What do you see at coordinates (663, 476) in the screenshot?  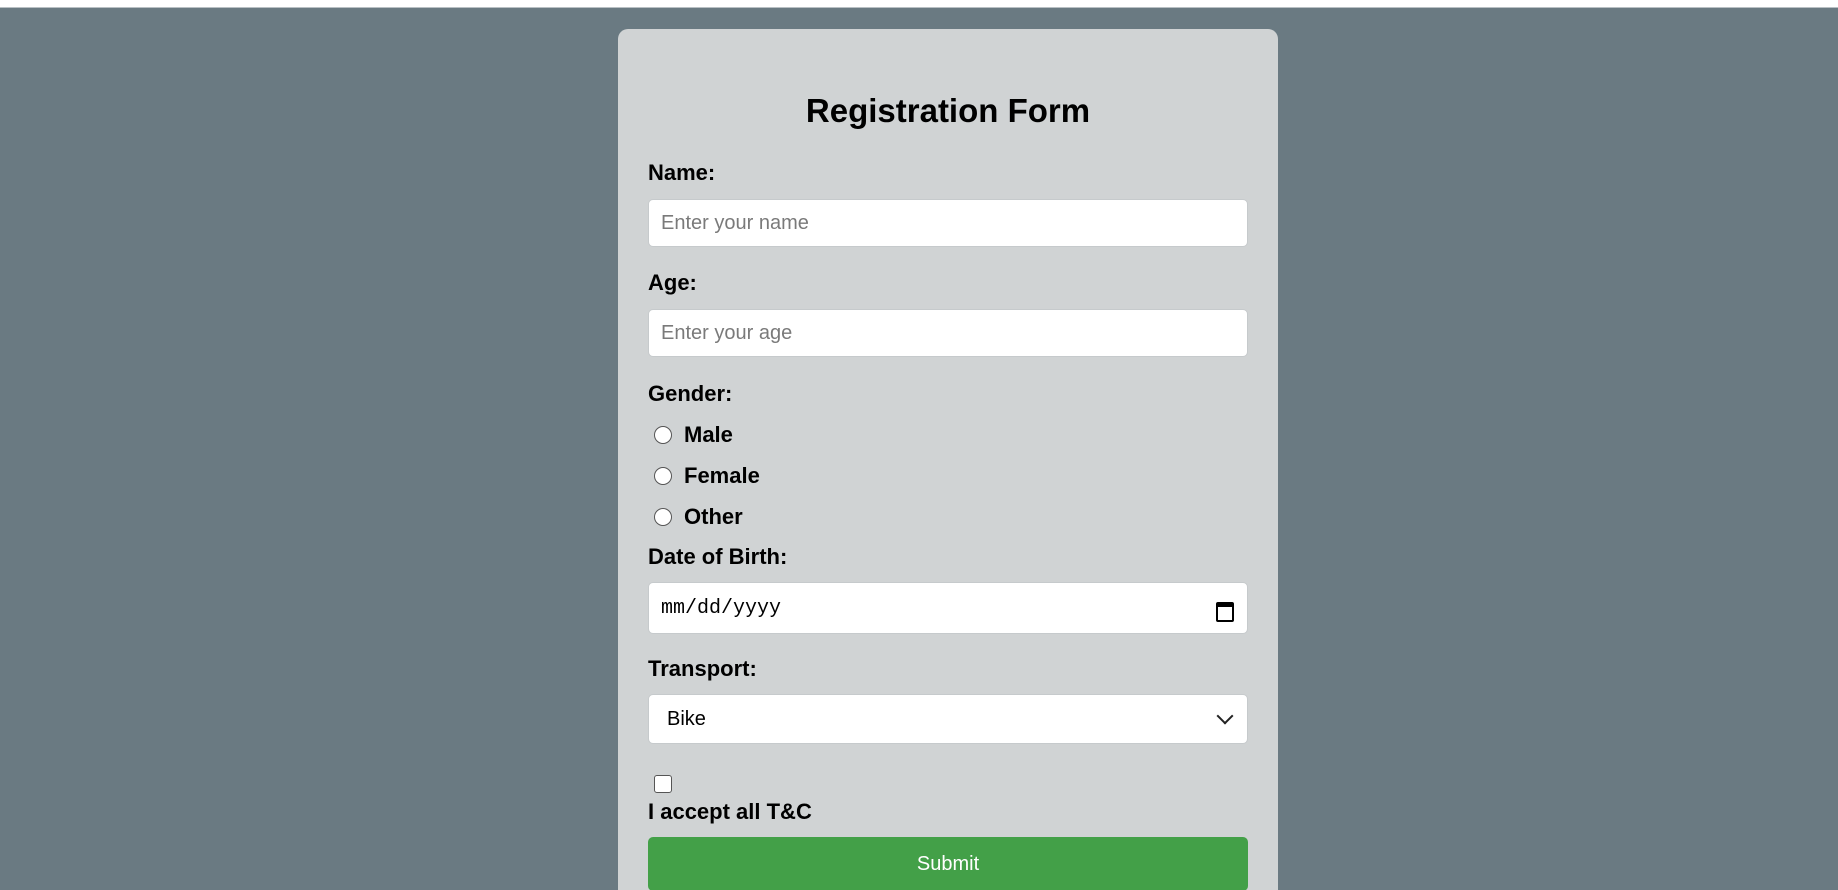 I see `radio-female` at bounding box center [663, 476].